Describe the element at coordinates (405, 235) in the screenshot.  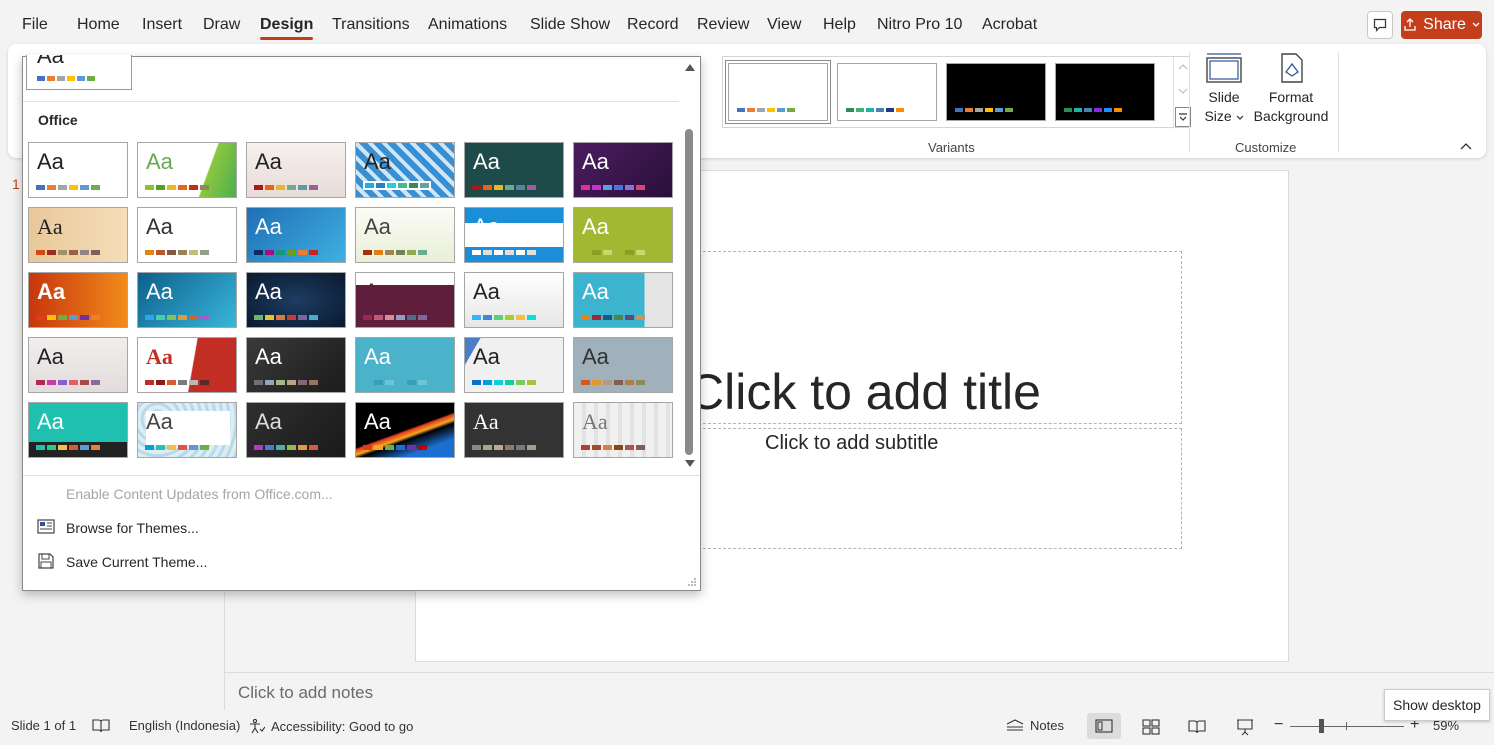
I see `theme-wisp: Aa` at that location.